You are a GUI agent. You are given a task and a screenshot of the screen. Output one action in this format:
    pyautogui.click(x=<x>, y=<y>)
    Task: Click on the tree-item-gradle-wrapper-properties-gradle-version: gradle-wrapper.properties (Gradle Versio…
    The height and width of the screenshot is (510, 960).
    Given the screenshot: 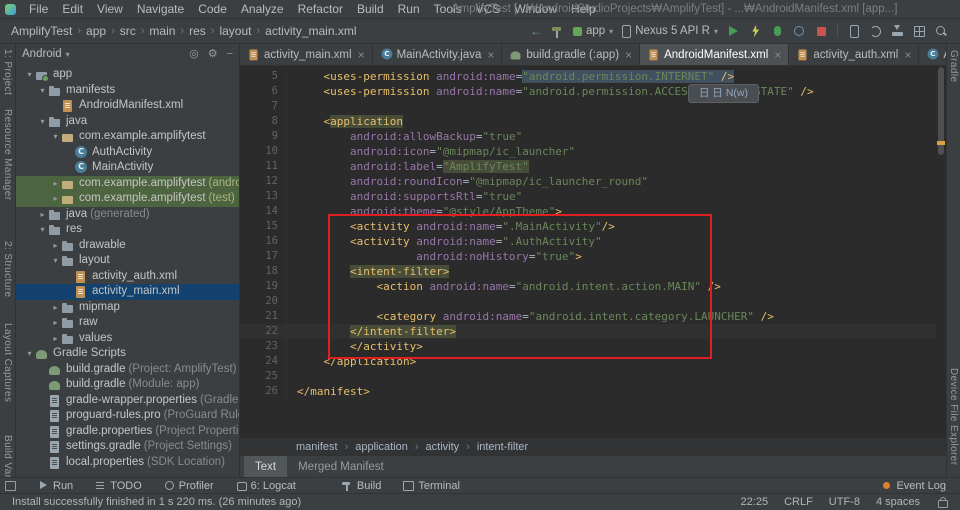 What is the action you would take?
    pyautogui.click(x=127, y=401)
    